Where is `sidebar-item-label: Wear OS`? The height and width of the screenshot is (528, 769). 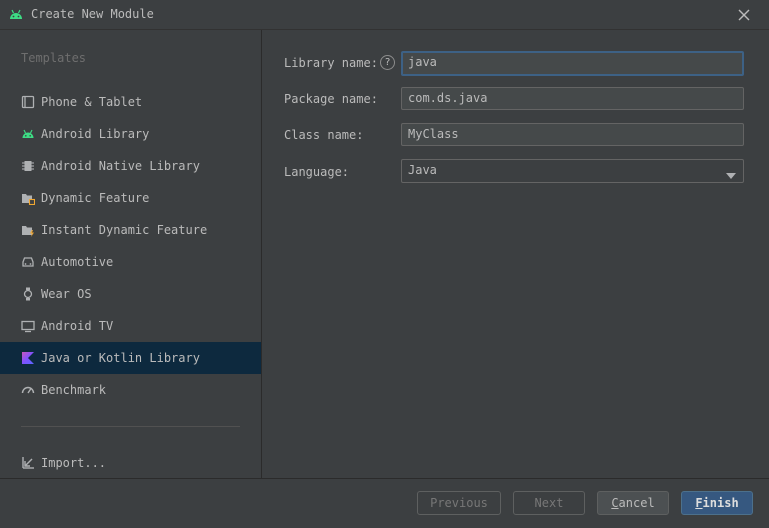 sidebar-item-label: Wear OS is located at coordinates (66, 294).